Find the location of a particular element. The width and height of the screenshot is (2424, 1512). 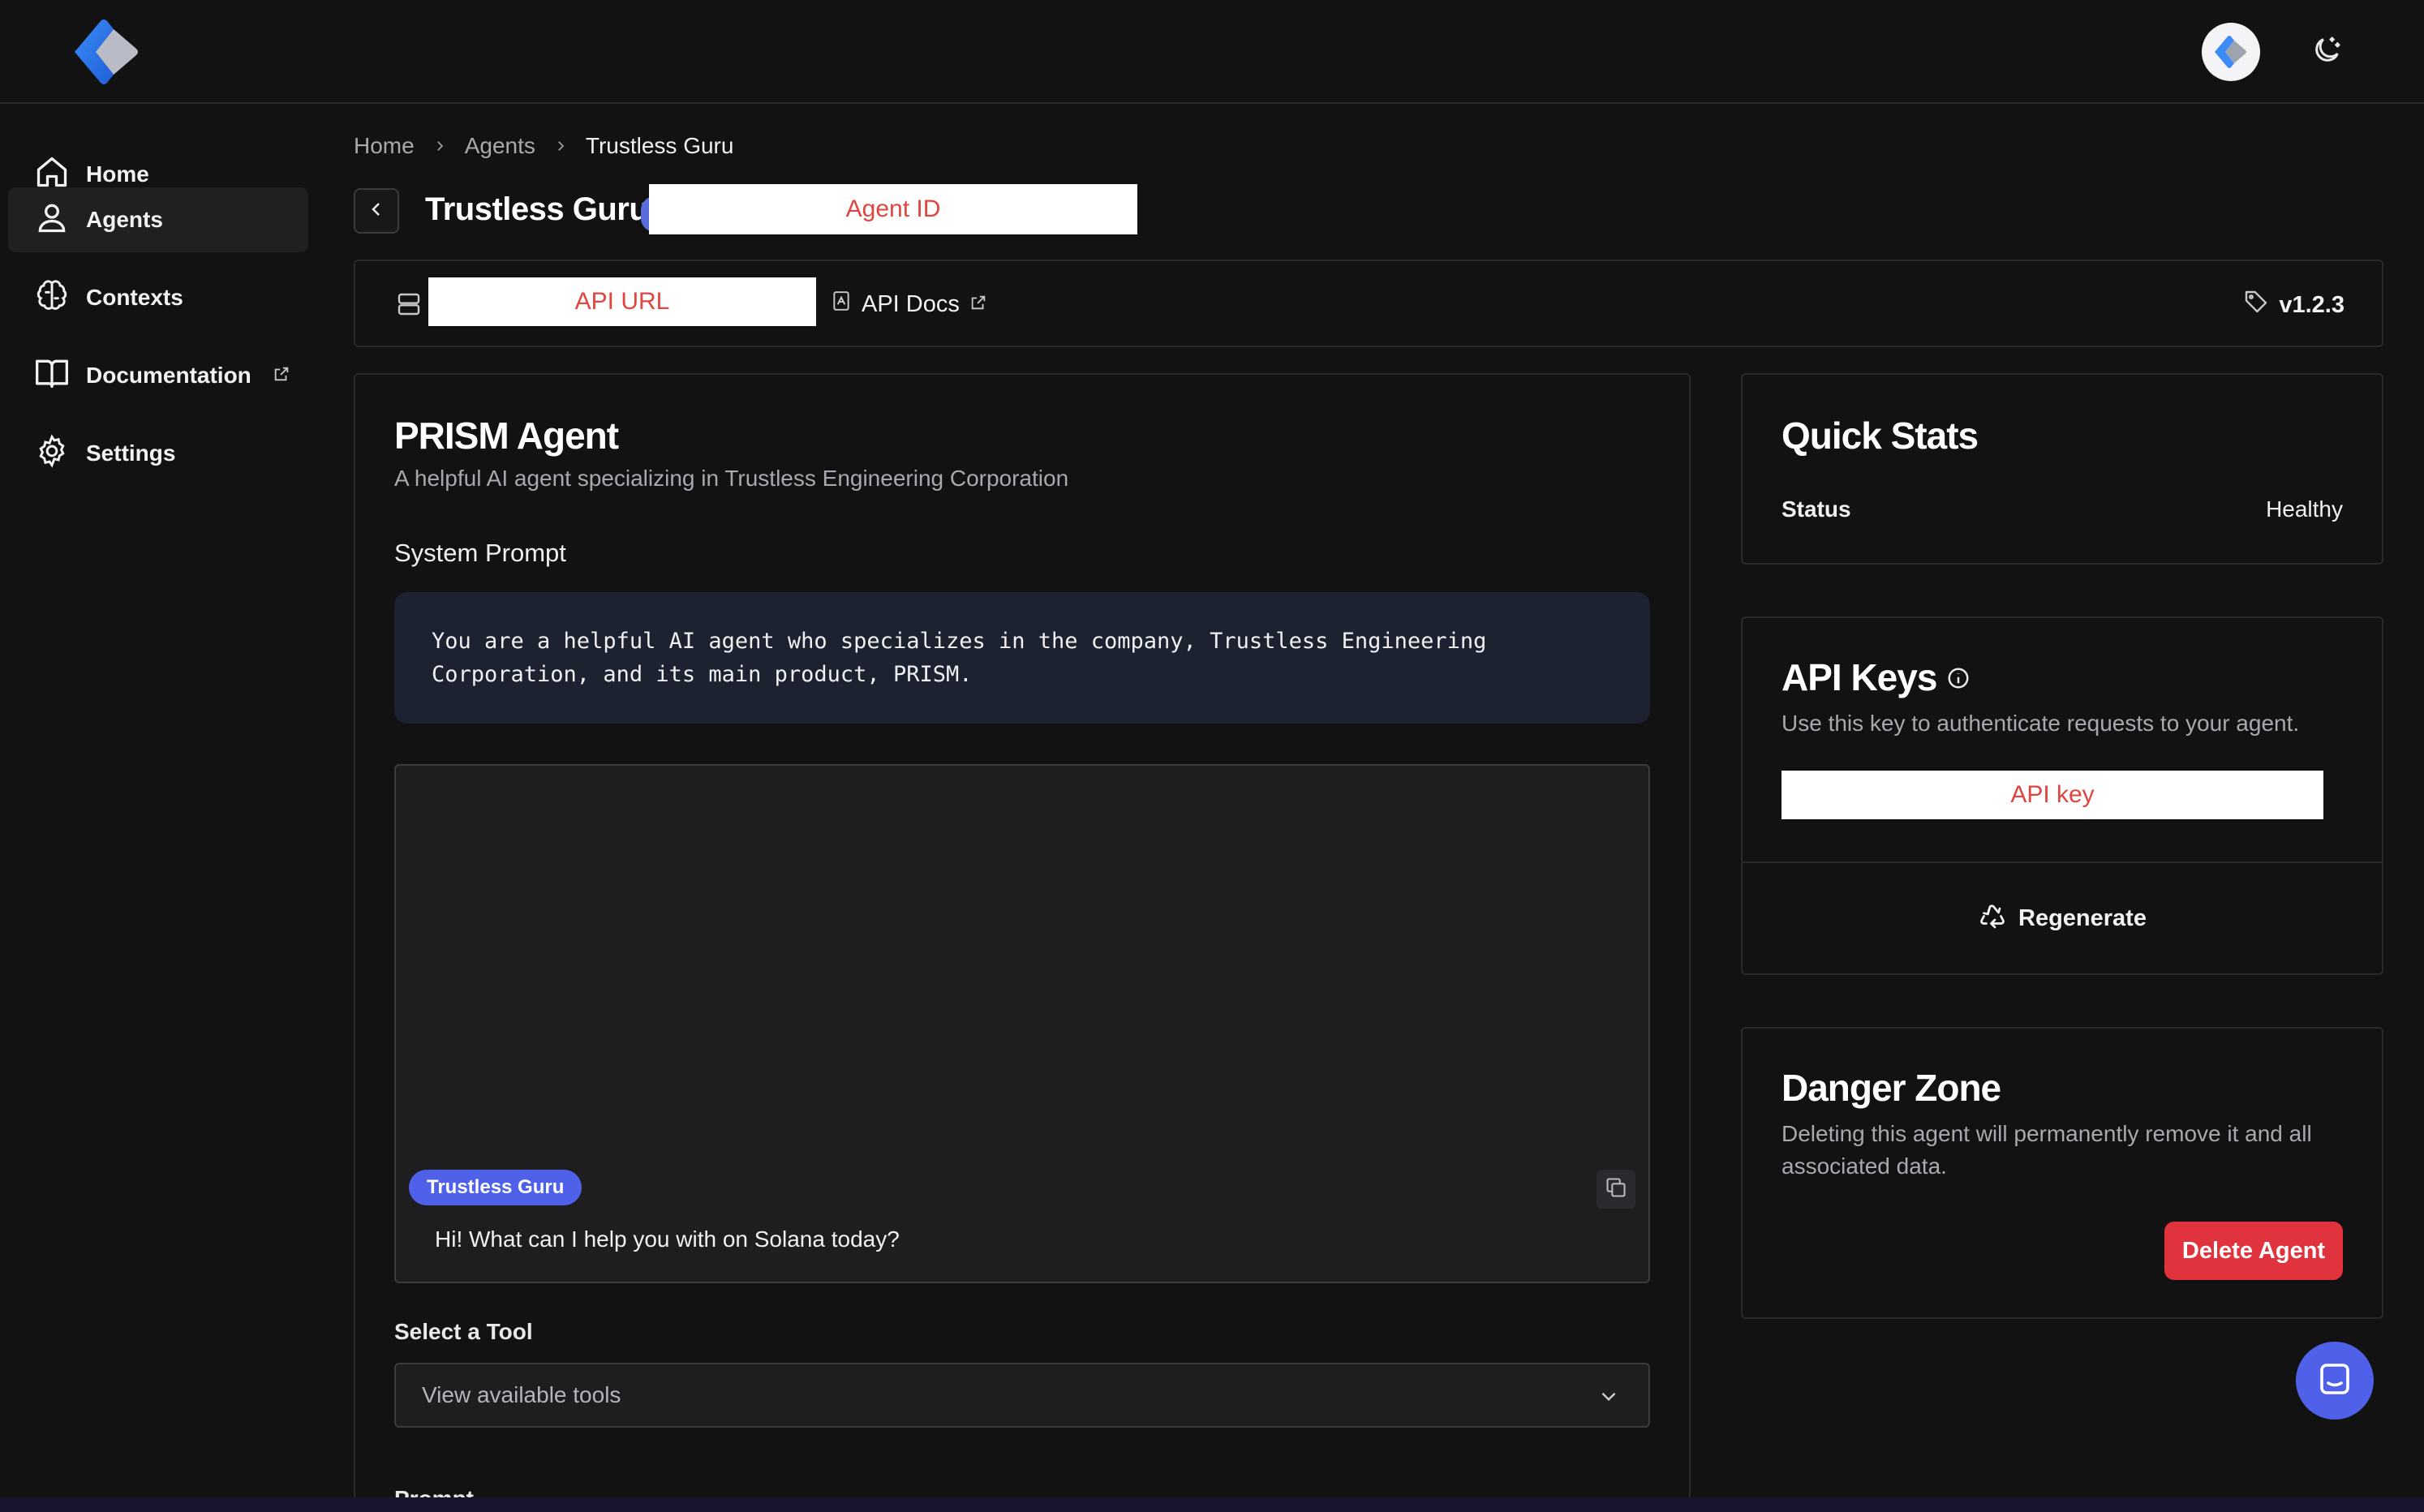

sidebar-item-settings: Settings is located at coordinates (158, 453).